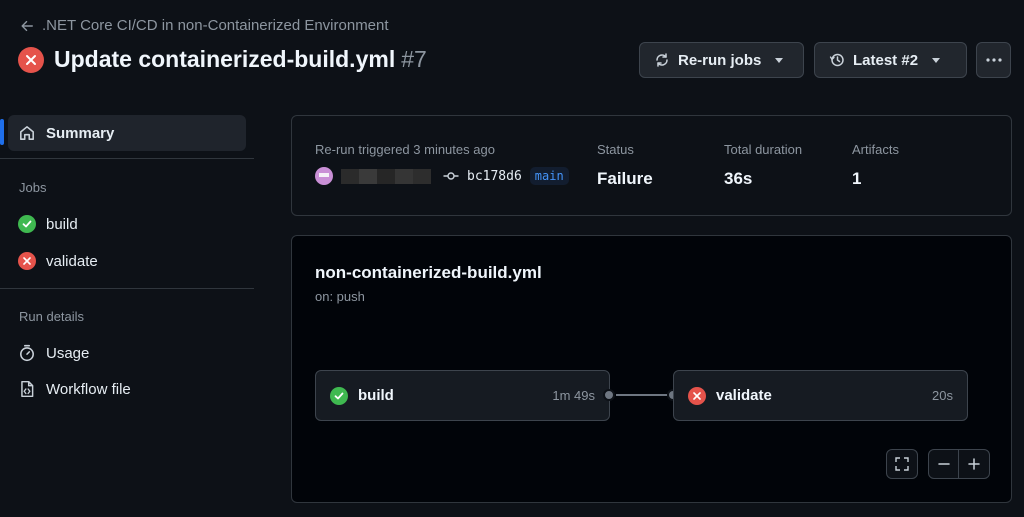 The height and width of the screenshot is (517, 1024). Describe the element at coordinates (80, 133) in the screenshot. I see `sidebar-item-label: Summary` at that location.